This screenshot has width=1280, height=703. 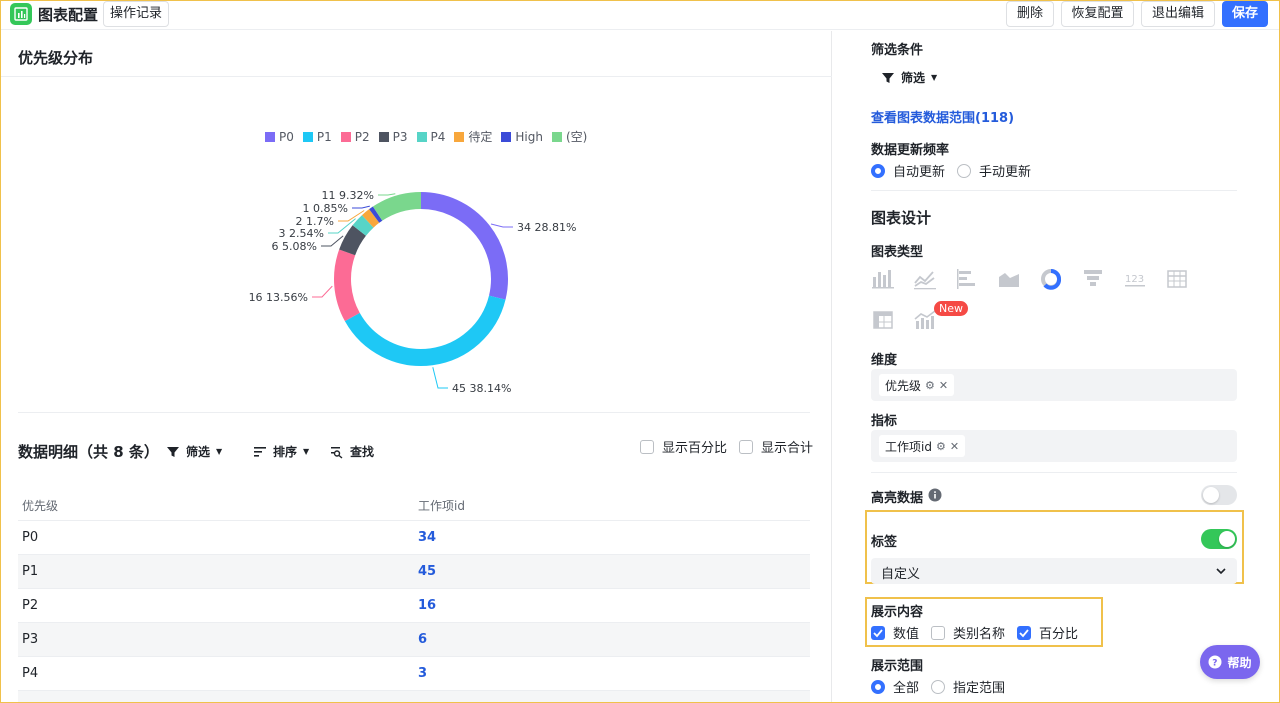 I want to click on help-button: ? 帮助, so click(x=1230, y=662).